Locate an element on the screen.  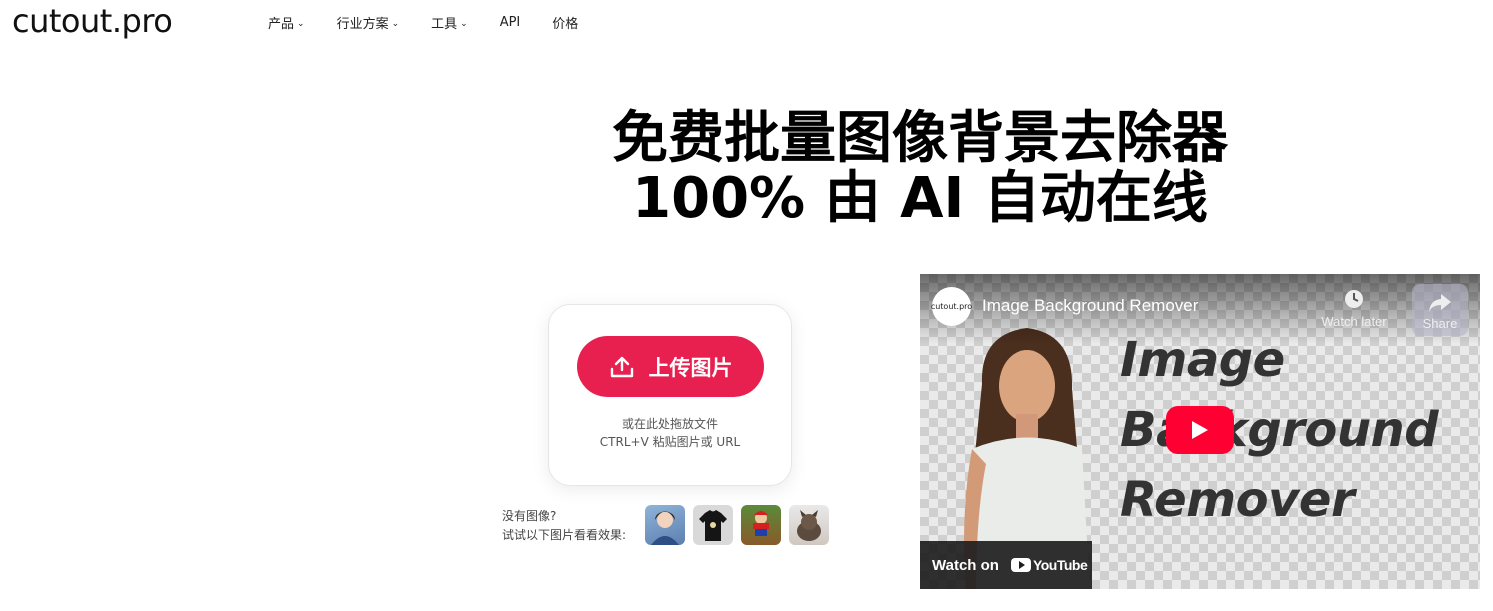
nav-industry-solutions: 行业方案 ⌄ is located at coordinates (368, 22).